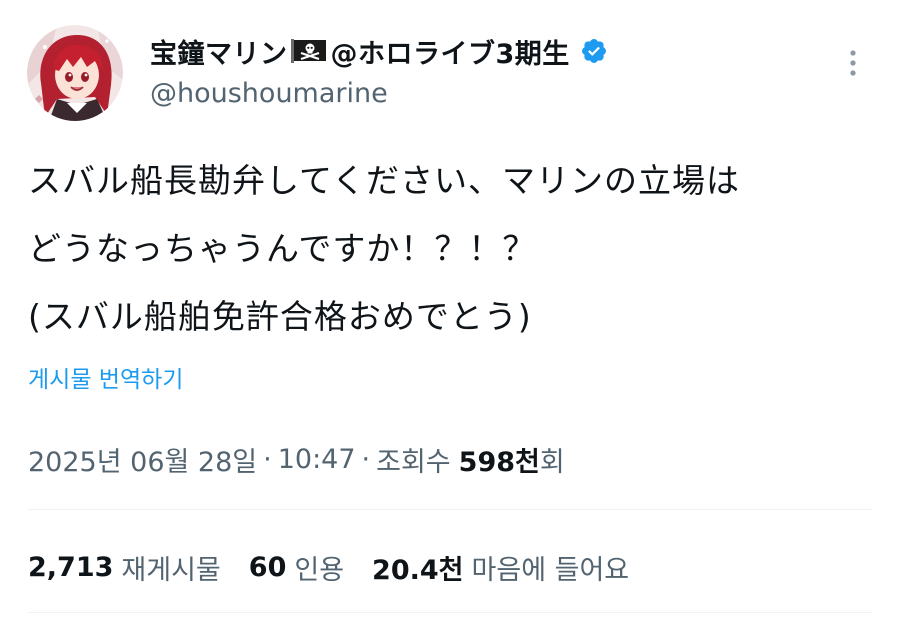 This screenshot has height=623, width=900. What do you see at coordinates (550, 570) in the screenshot?
I see `likes-label: 마음에 들어요` at bounding box center [550, 570].